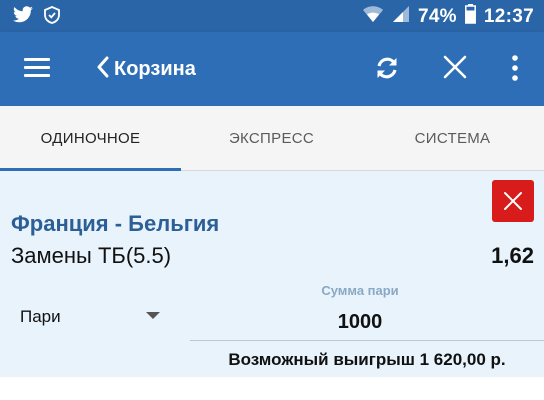 Image resolution: width=544 pixels, height=400 pixels. Describe the element at coordinates (115, 223) in the screenshot. I see `match-name: Франция - Бельгия` at that location.